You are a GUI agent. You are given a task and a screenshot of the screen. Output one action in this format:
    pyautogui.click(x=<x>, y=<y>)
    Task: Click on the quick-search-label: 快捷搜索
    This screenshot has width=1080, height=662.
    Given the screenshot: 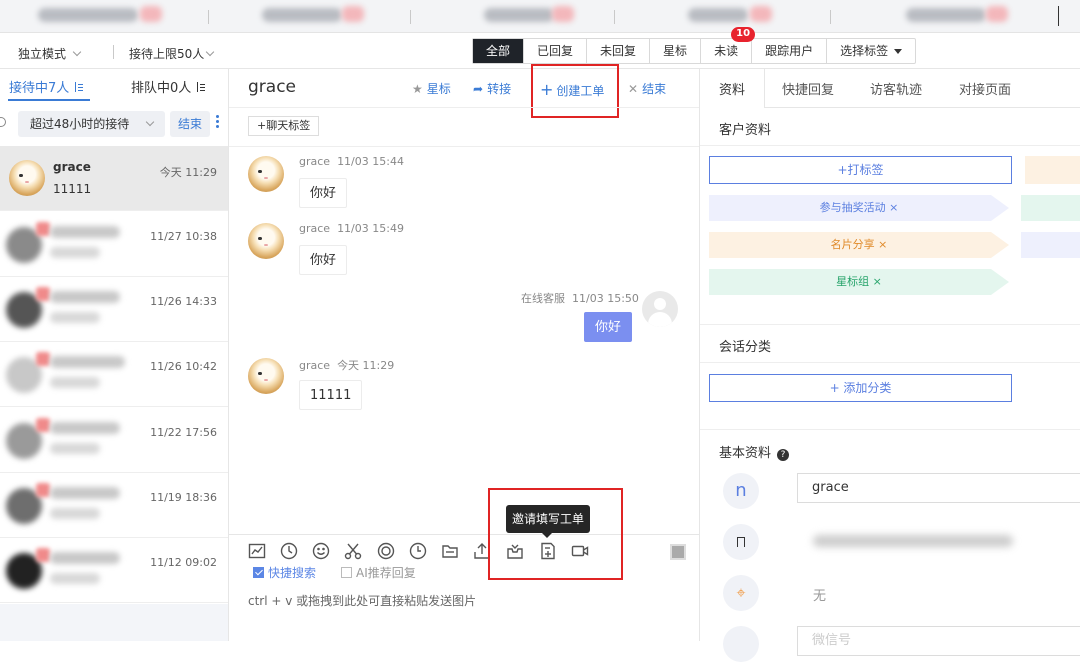 What is the action you would take?
    pyautogui.click(x=292, y=573)
    